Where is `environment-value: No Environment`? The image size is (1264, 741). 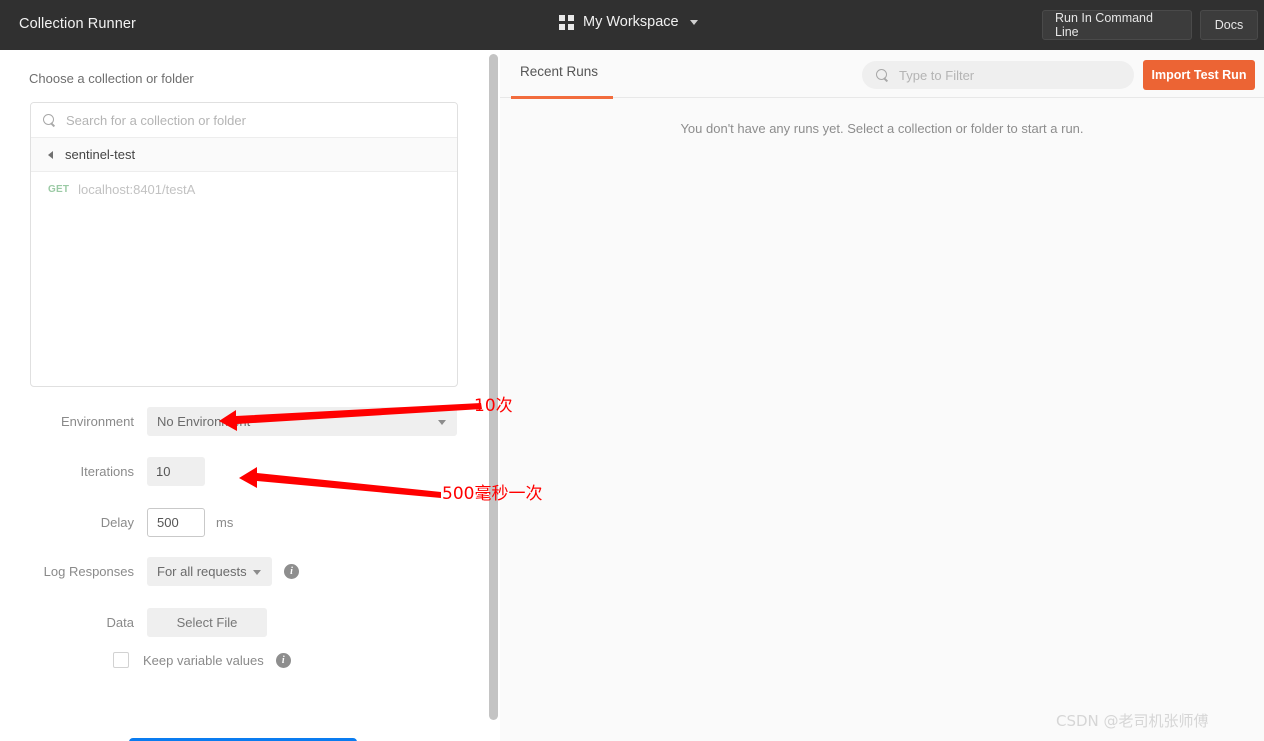
environment-value: No Environment is located at coordinates (204, 421).